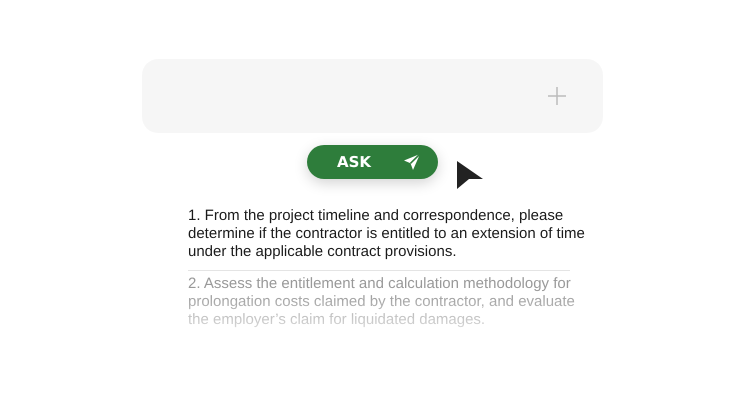  What do you see at coordinates (388, 237) in the screenshot?
I see `suggestion-text: 1. From the project timeline and correspondence, please determine if the contractor is entitled to an extension of time under the applicable contract provisions.` at bounding box center [388, 237].